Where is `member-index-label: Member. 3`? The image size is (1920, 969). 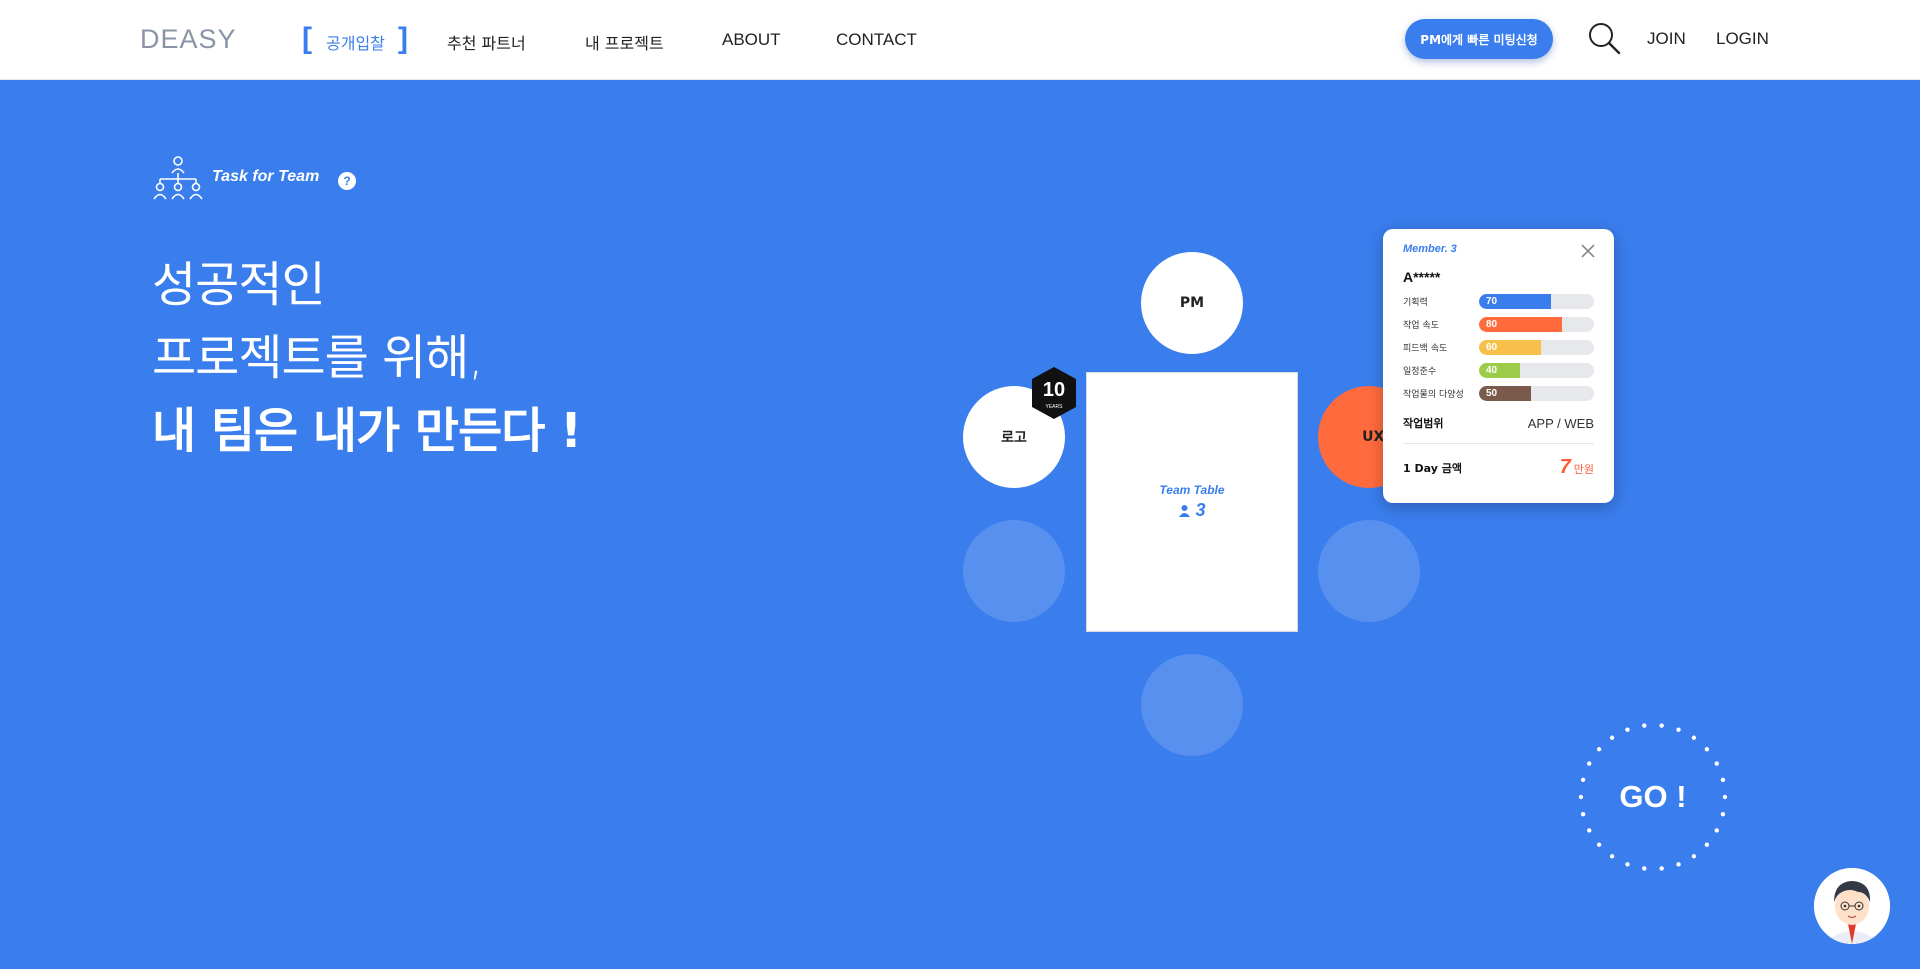 member-index-label: Member. 3 is located at coordinates (1430, 249).